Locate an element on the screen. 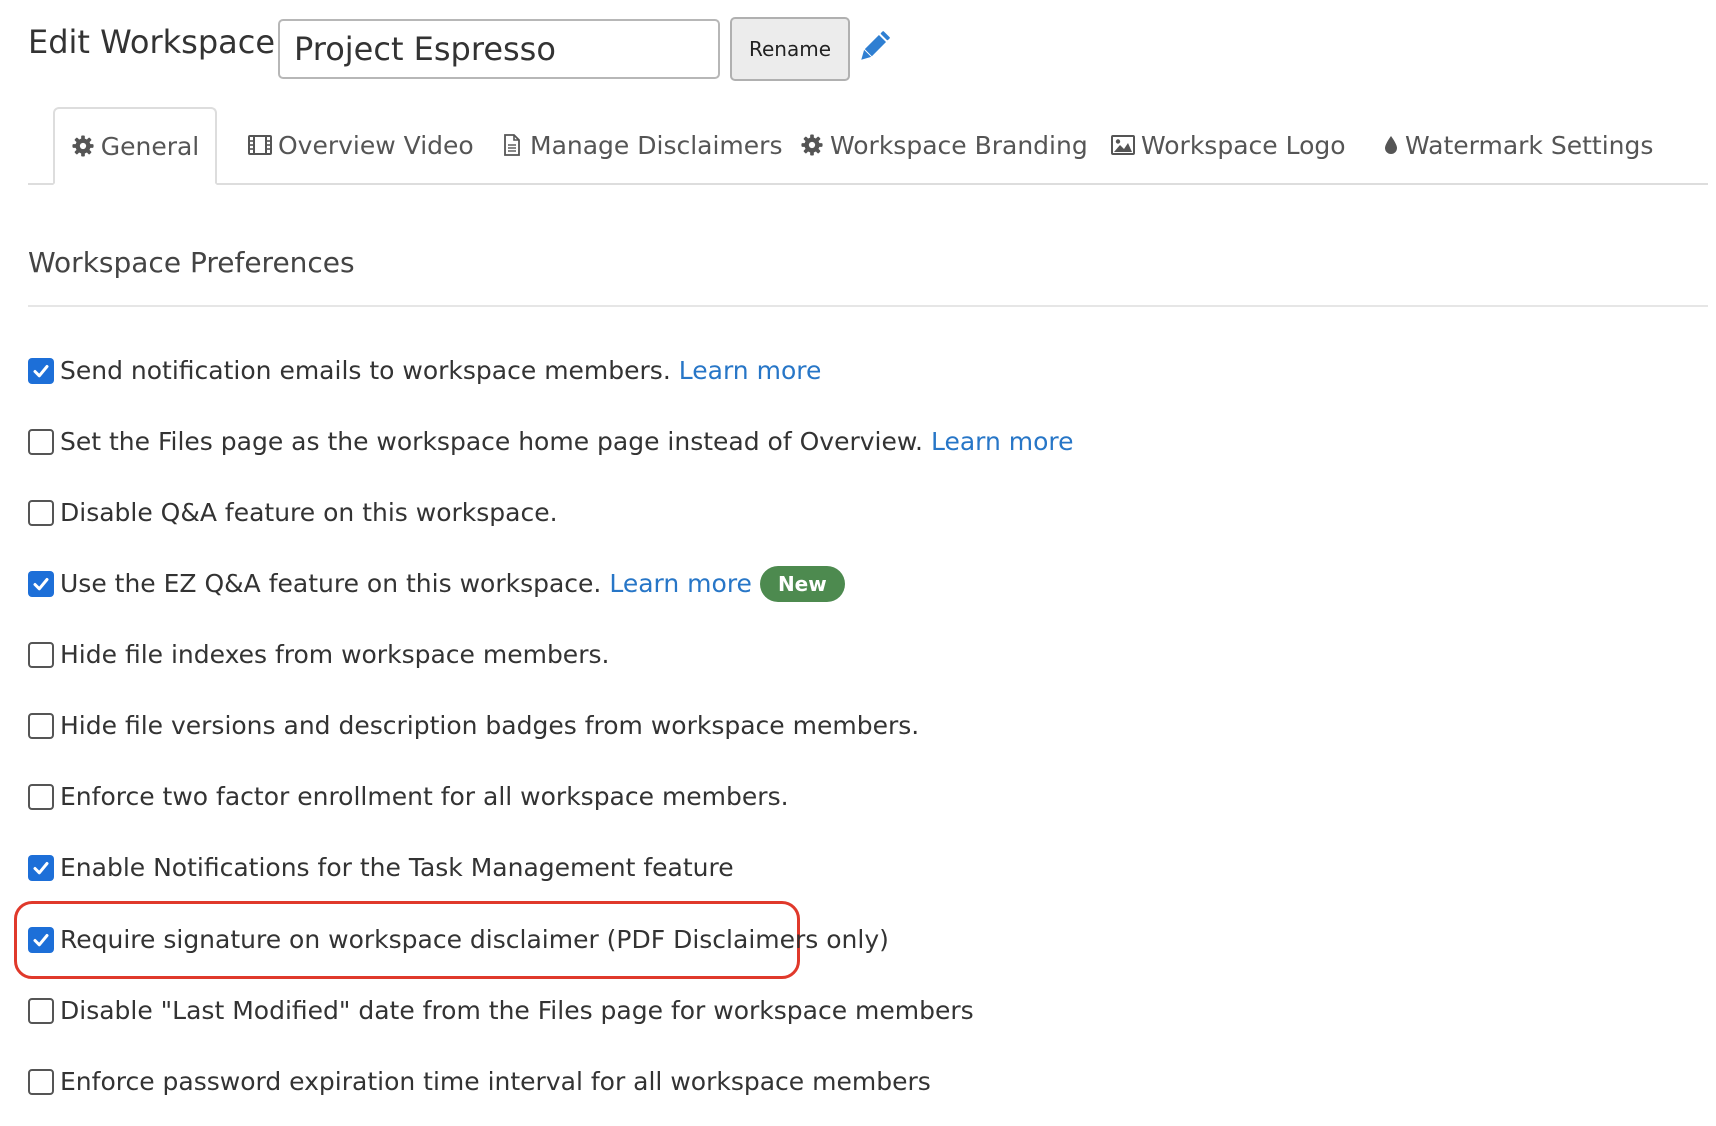 The image size is (1716, 1126). tab-workspace-logo: Workspace Logo is located at coordinates (1228, 145).